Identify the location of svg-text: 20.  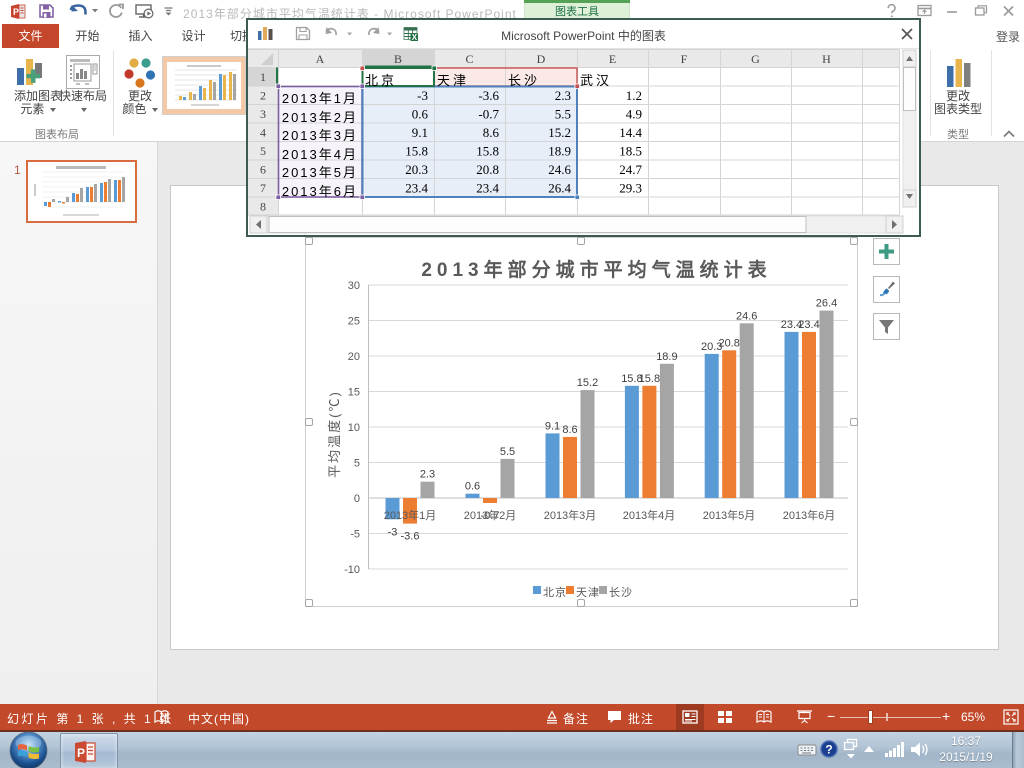
(354, 357).